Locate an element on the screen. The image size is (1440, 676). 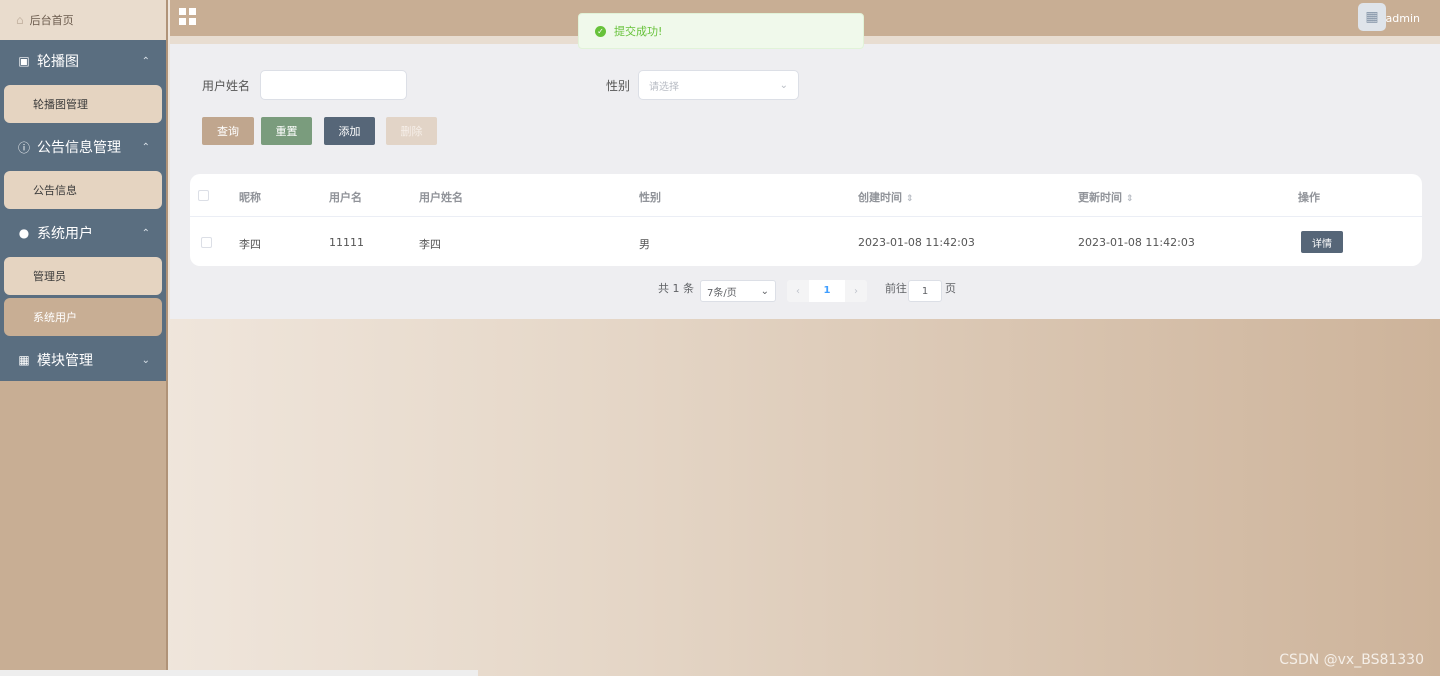
cell-created: 2023-01-08 11:42:03 is located at coordinates (916, 242).